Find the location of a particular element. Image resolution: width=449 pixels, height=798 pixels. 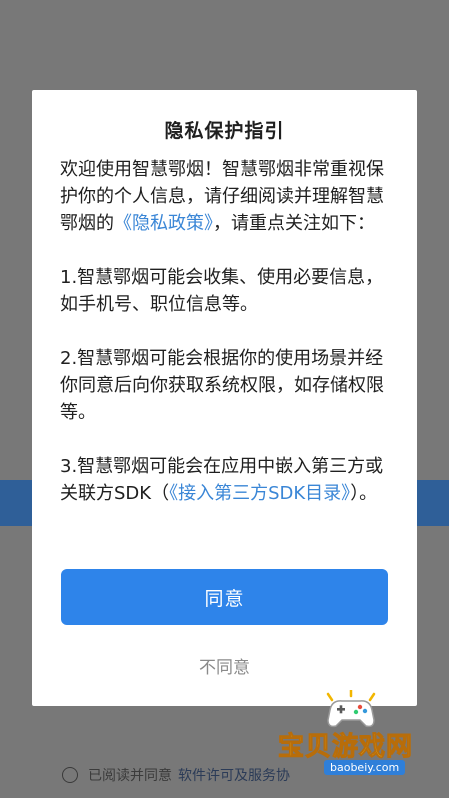

consent-text: 已阅读并同意 is located at coordinates (130, 776).